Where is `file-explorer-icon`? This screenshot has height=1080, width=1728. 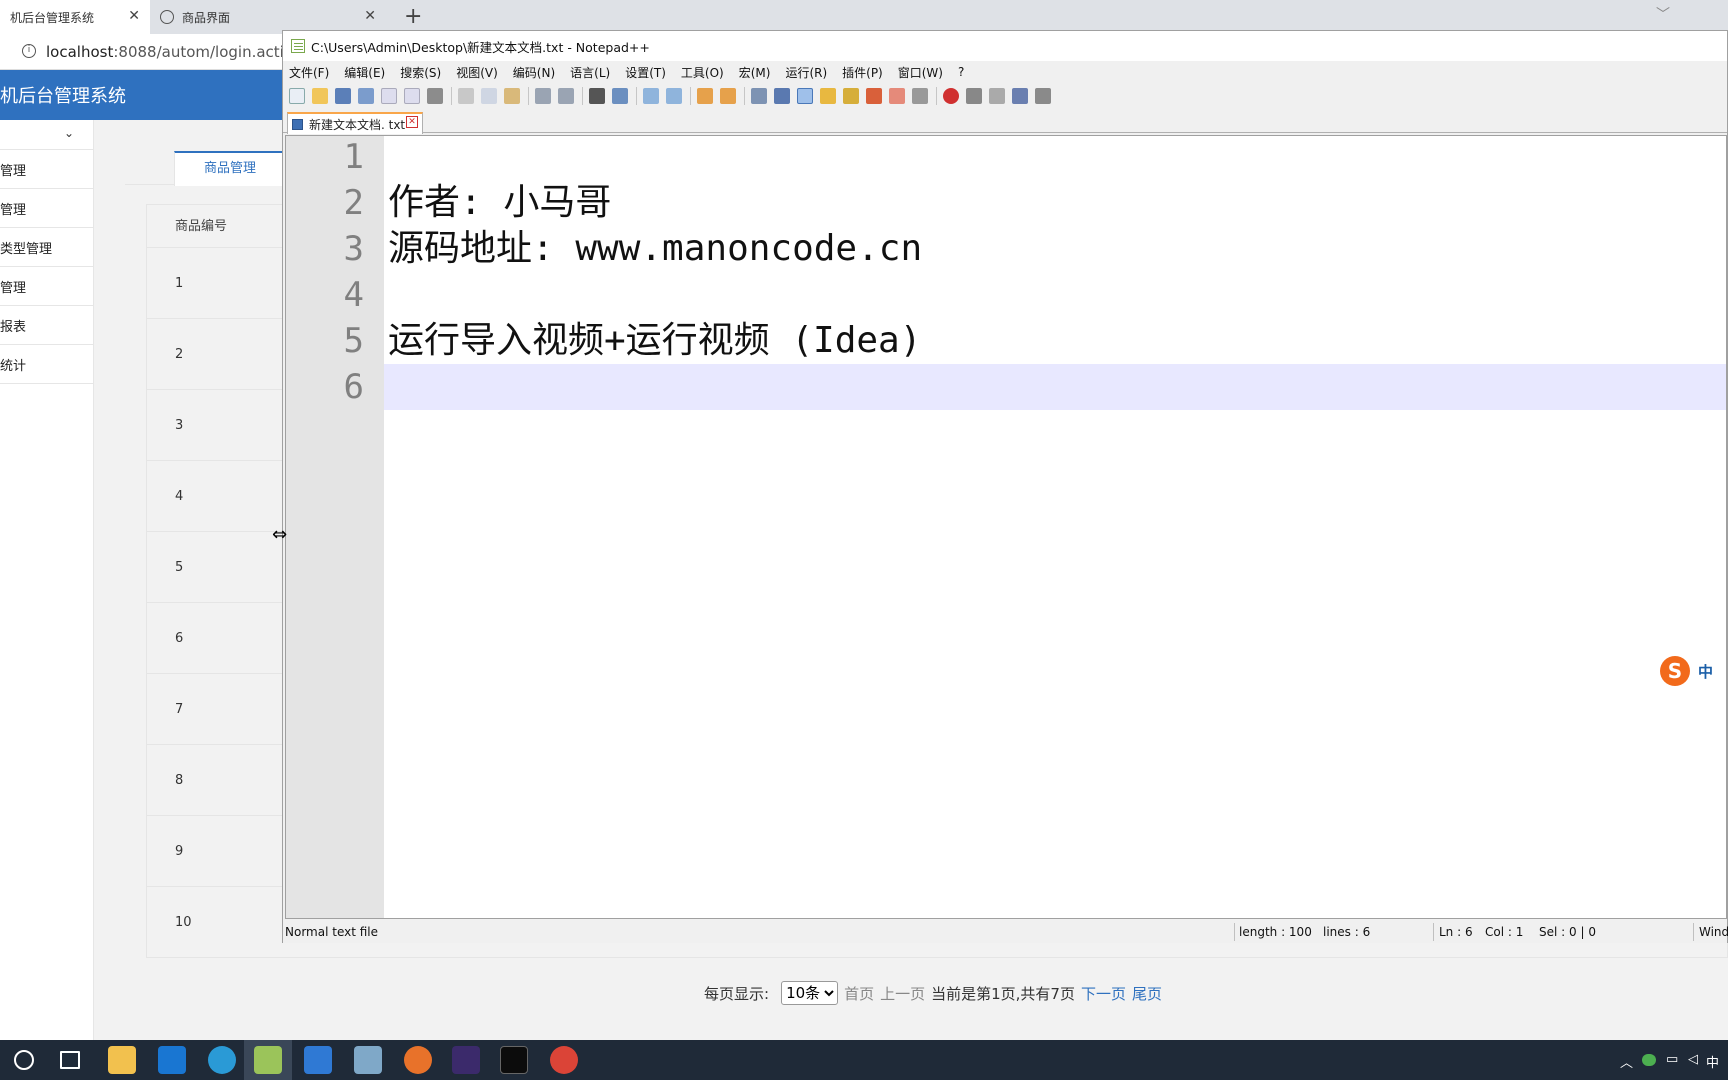 file-explorer-icon is located at coordinates (122, 1060).